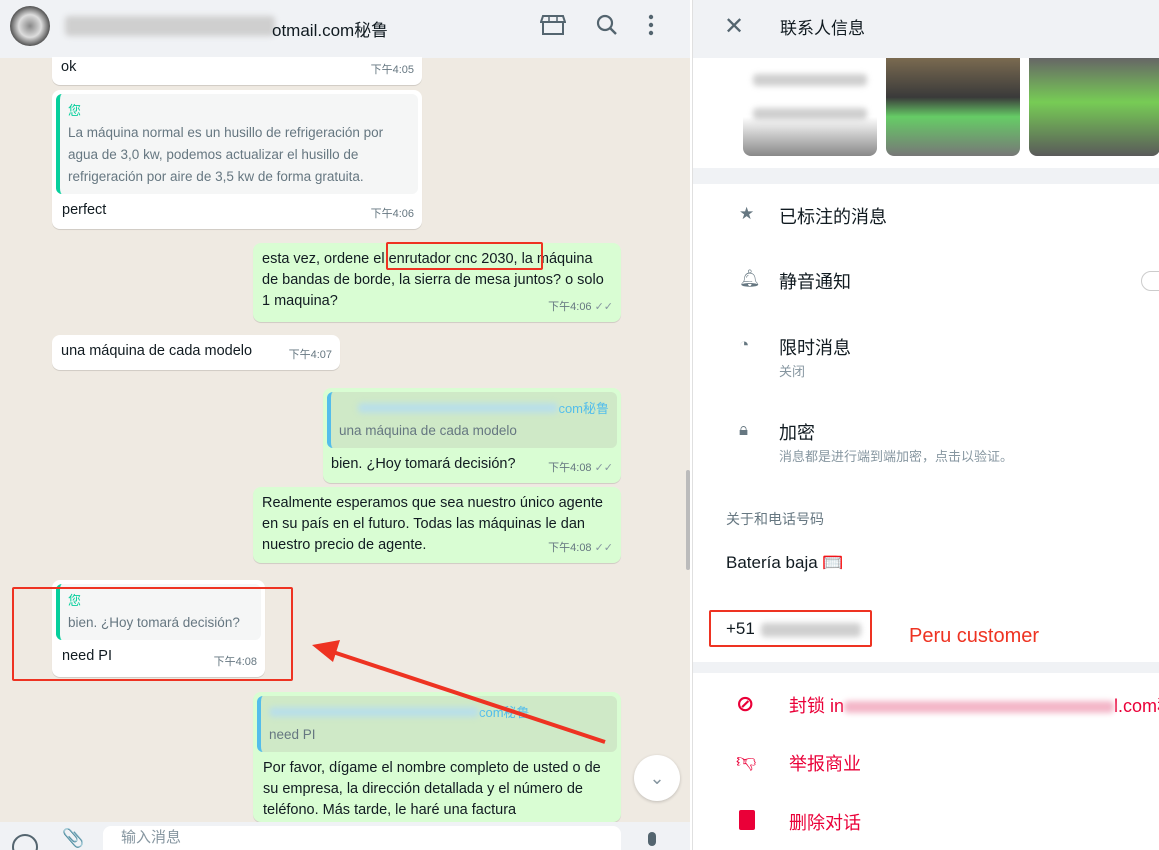 The image size is (1159, 850). What do you see at coordinates (745, 703) in the screenshot?
I see `block-icon: ⊘` at bounding box center [745, 703].